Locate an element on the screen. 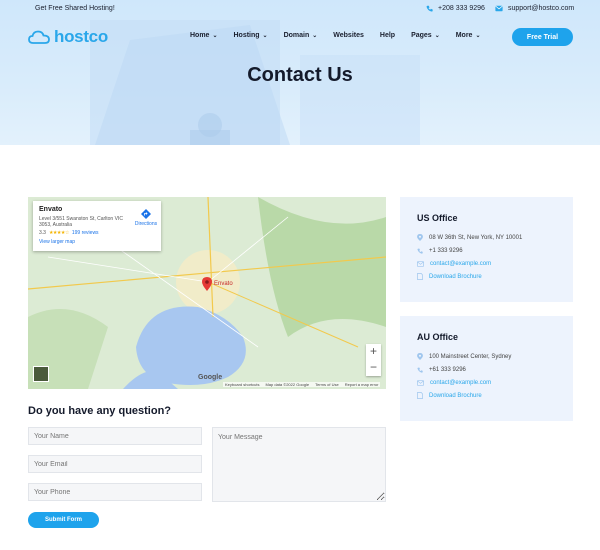  topbar-phone: +208 333 9296 is located at coordinates (455, 8).